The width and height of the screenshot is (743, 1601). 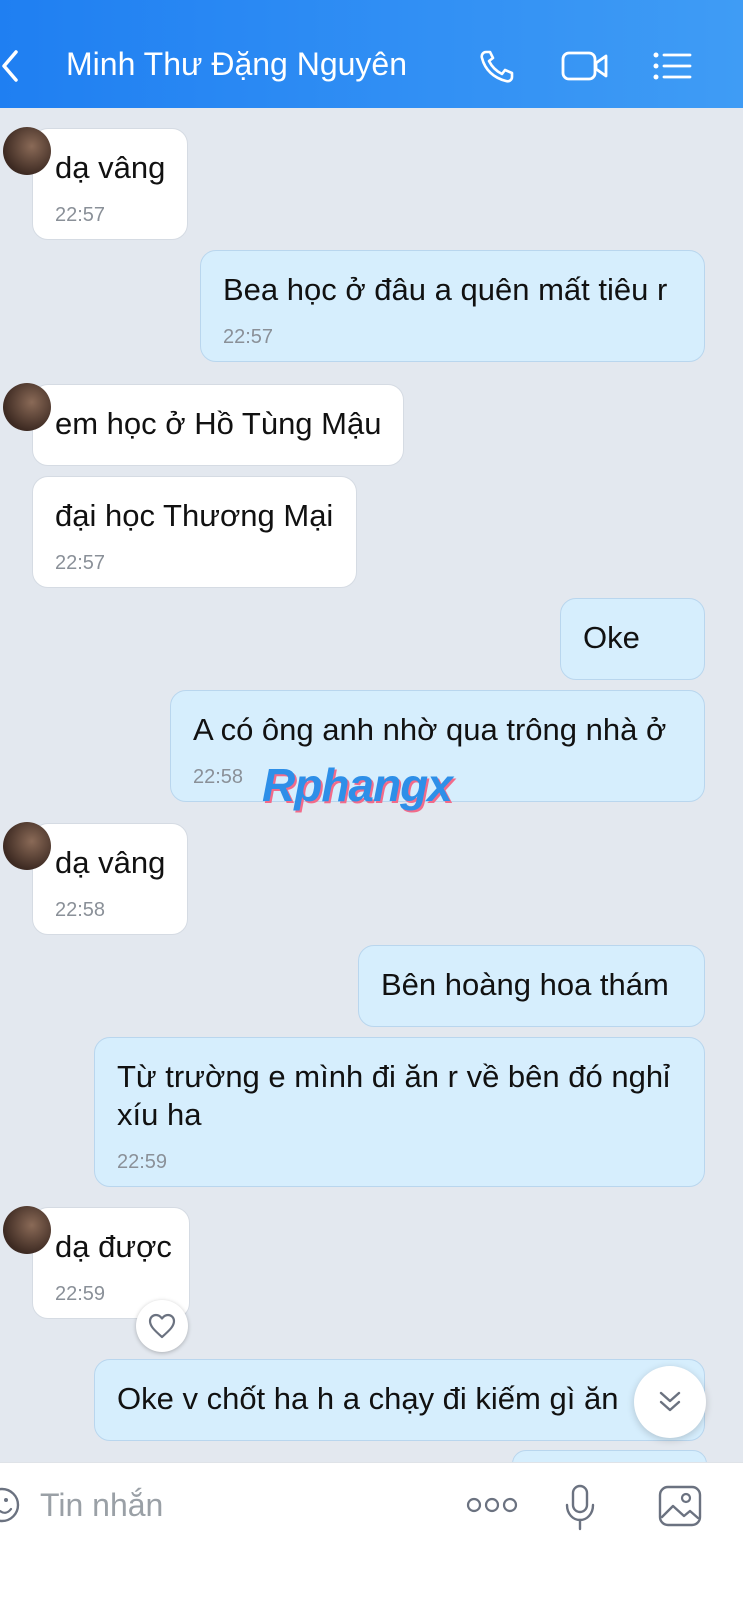 What do you see at coordinates (357, 785) in the screenshot?
I see `watermark-logo: Rphangx` at bounding box center [357, 785].